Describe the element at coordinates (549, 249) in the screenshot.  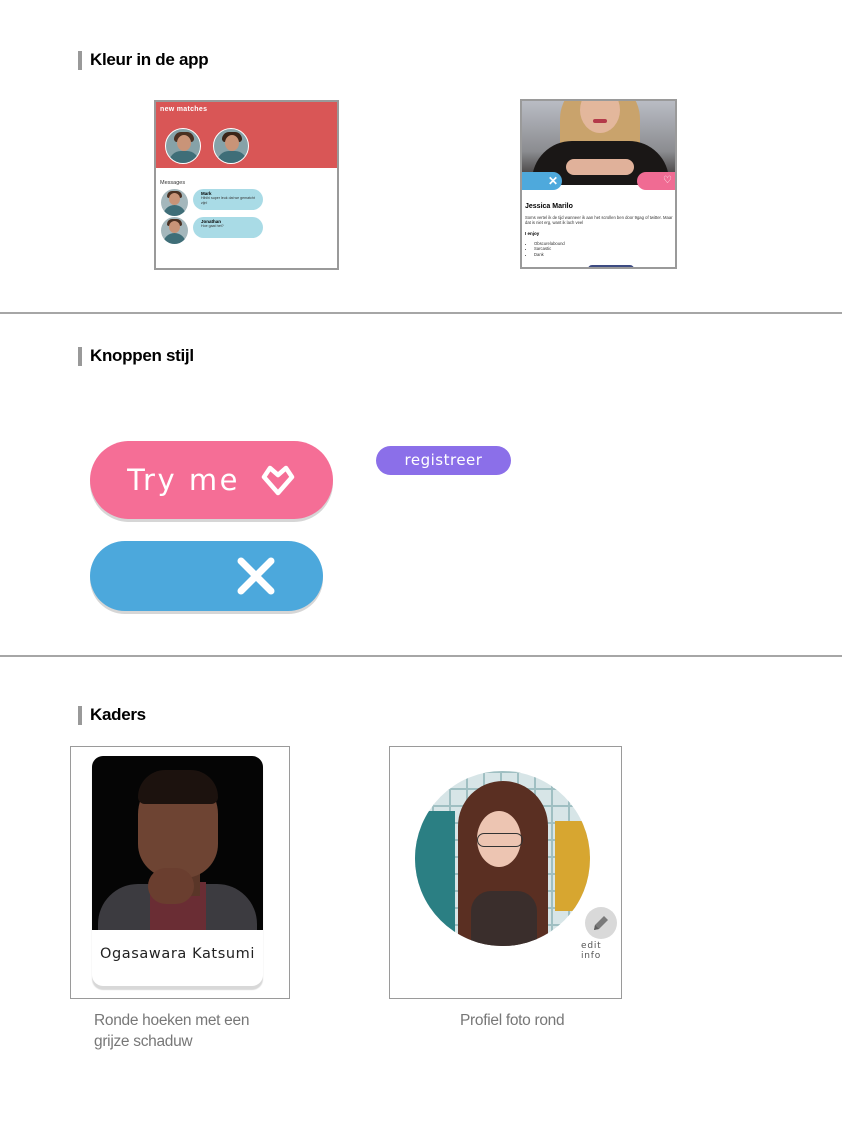
I see `interest-list: Obscurelabound Sarcastic Dank` at that location.